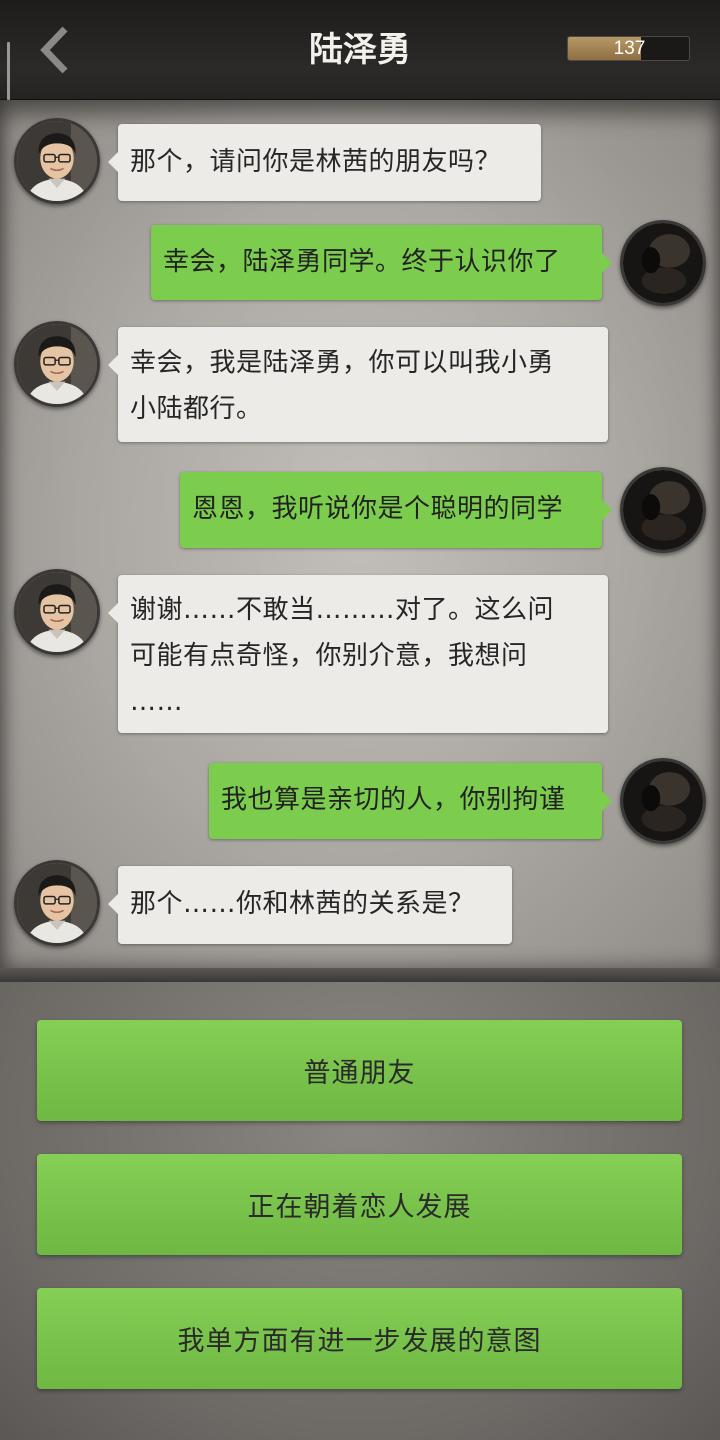 The width and height of the screenshot is (720, 1440). What do you see at coordinates (342, 386) in the screenshot?
I see `message-text: 幸会，我是陆泽勇，你可以叫我小勇 小陆都行。` at bounding box center [342, 386].